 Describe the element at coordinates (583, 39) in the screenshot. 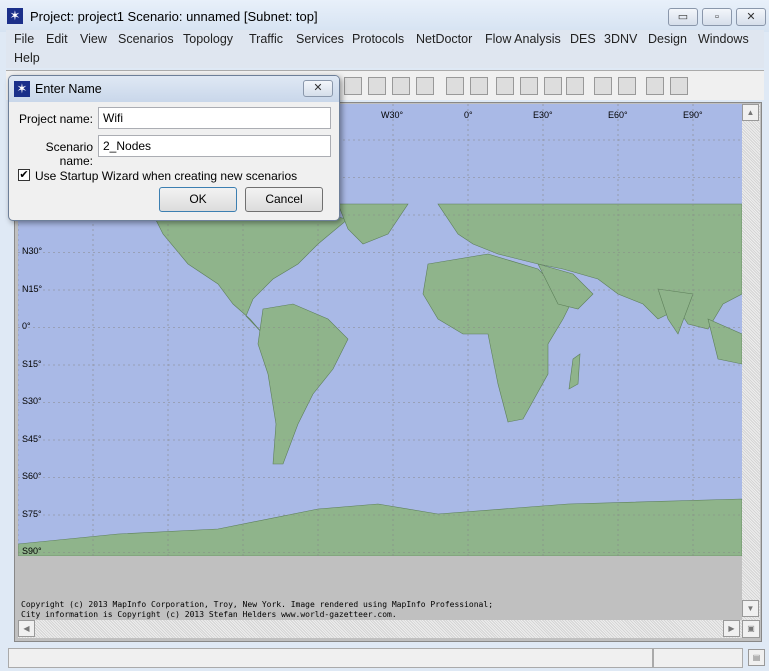

I see `menu-des: DES` at that location.